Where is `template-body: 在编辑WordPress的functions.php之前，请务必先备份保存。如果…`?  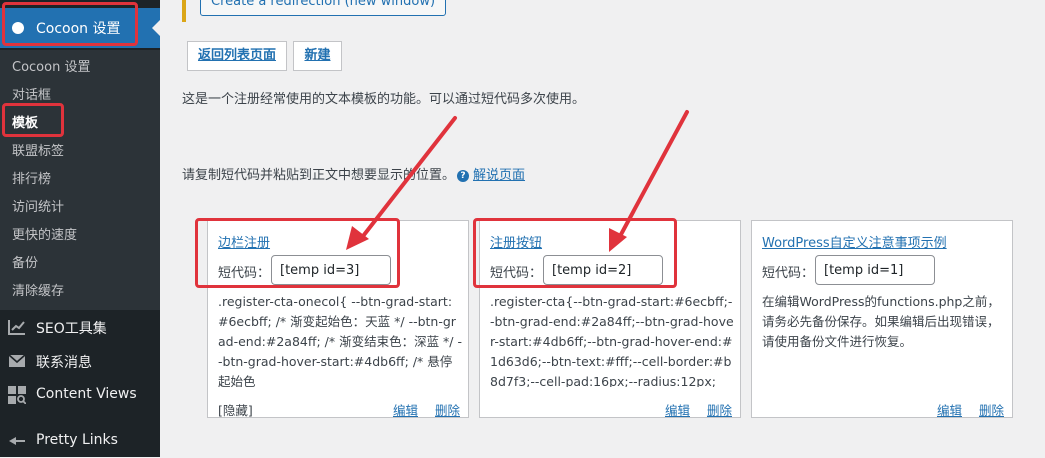
template-body: 在编辑WordPress的functions.php之前，请务必先备份保存。如果… is located at coordinates (881, 321).